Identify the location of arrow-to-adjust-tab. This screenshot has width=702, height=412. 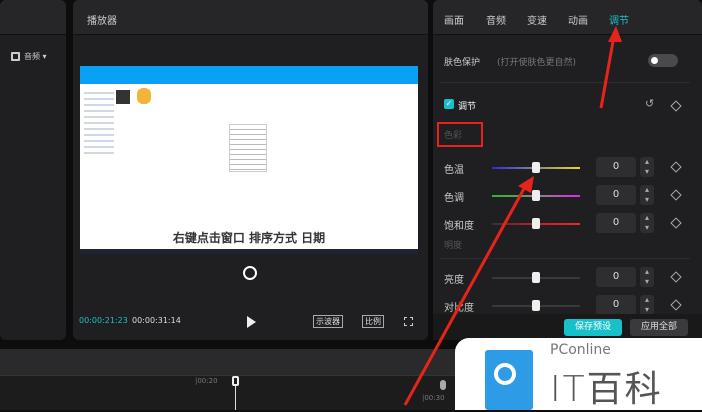
(607, 72).